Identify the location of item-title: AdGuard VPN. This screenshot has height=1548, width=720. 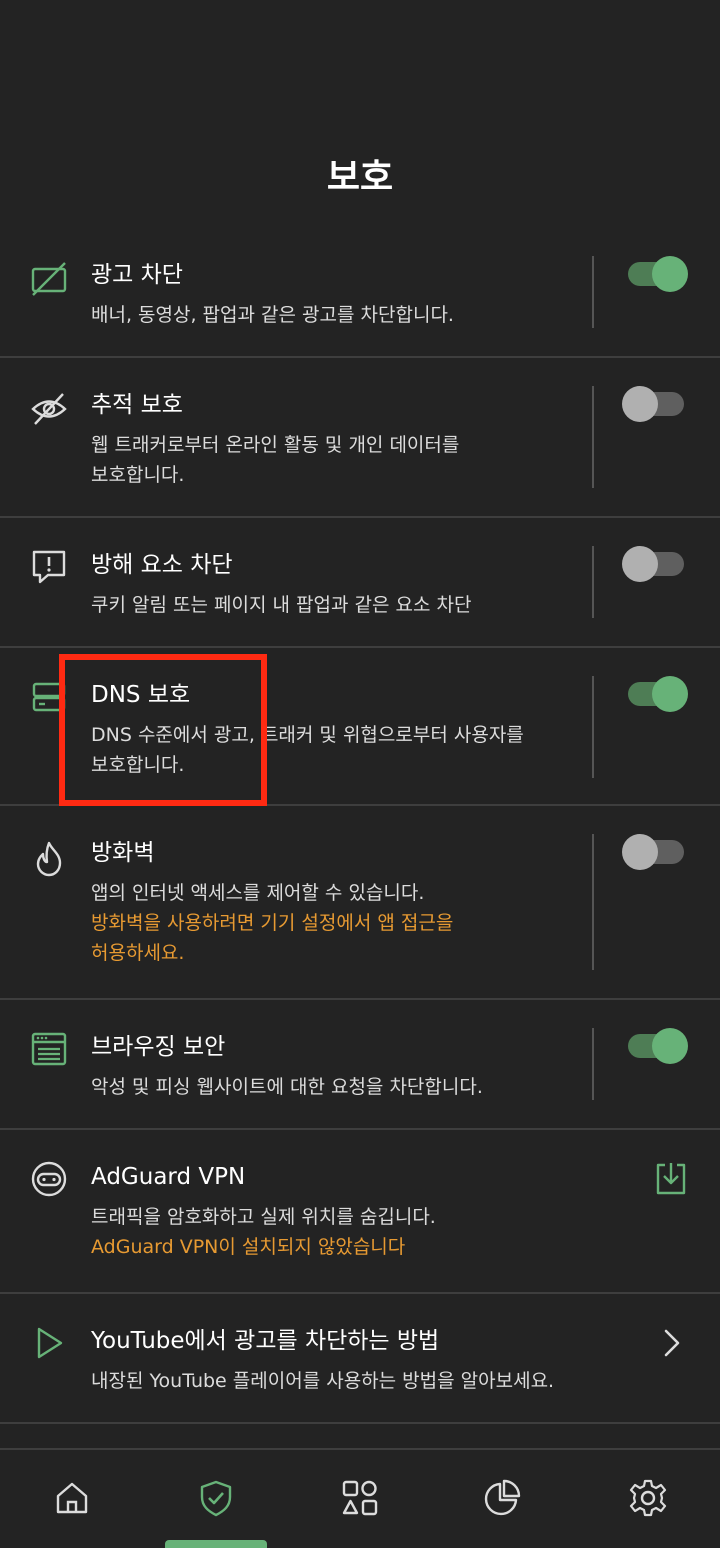
(168, 1177).